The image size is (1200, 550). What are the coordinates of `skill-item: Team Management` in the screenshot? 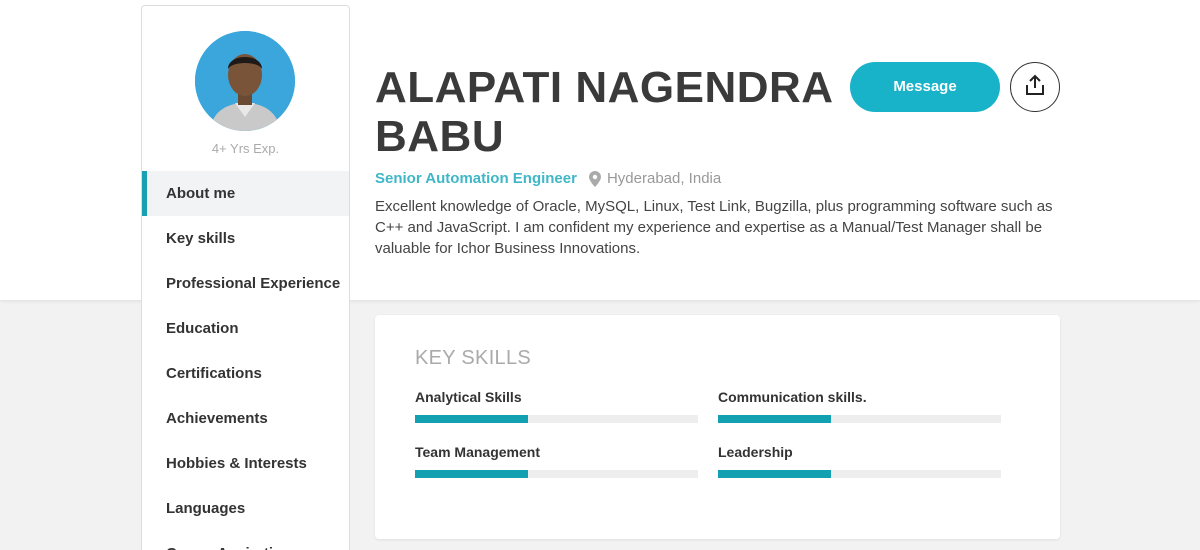 It's located at (556, 460).